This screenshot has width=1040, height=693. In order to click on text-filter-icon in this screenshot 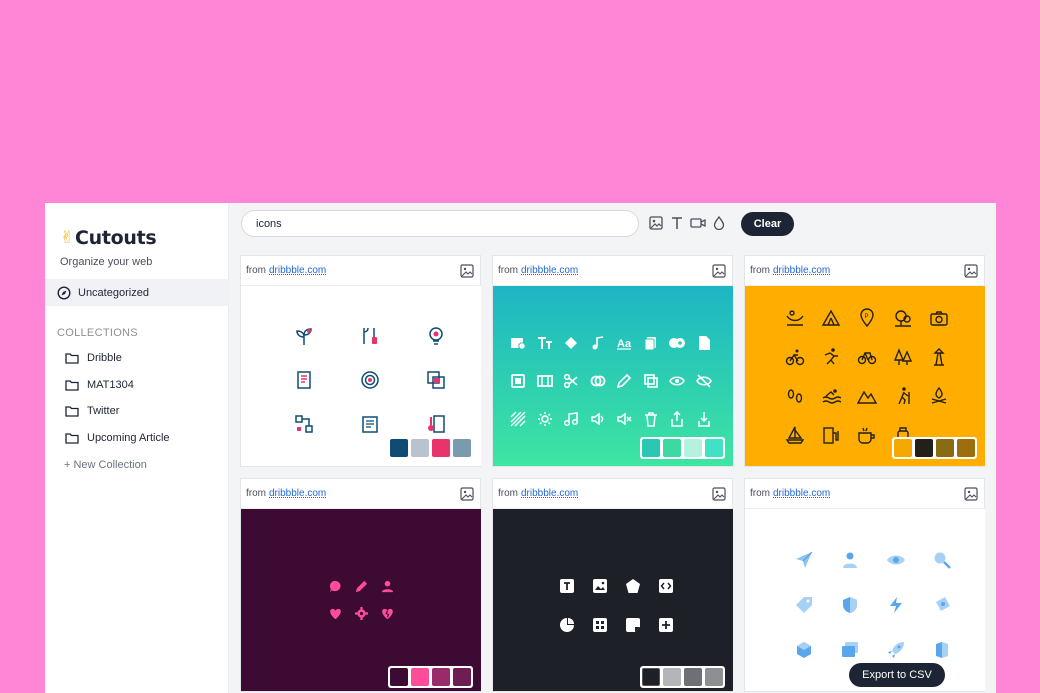, I will do `click(677, 223)`.